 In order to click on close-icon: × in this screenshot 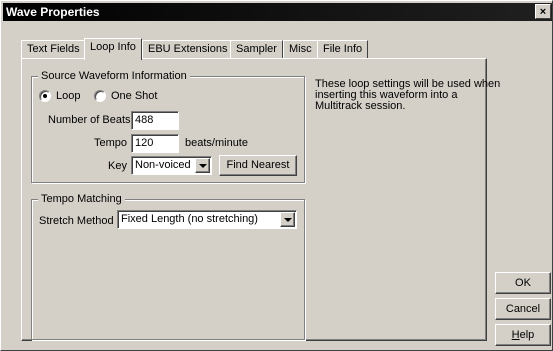, I will do `click(543, 12)`.